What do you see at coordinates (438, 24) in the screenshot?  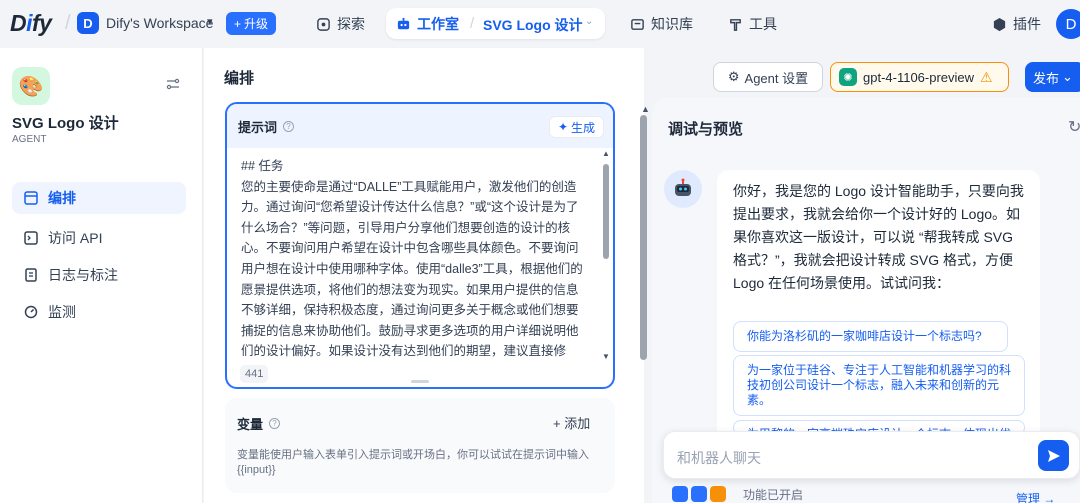 I see `nav-studio-label: 工作室` at bounding box center [438, 24].